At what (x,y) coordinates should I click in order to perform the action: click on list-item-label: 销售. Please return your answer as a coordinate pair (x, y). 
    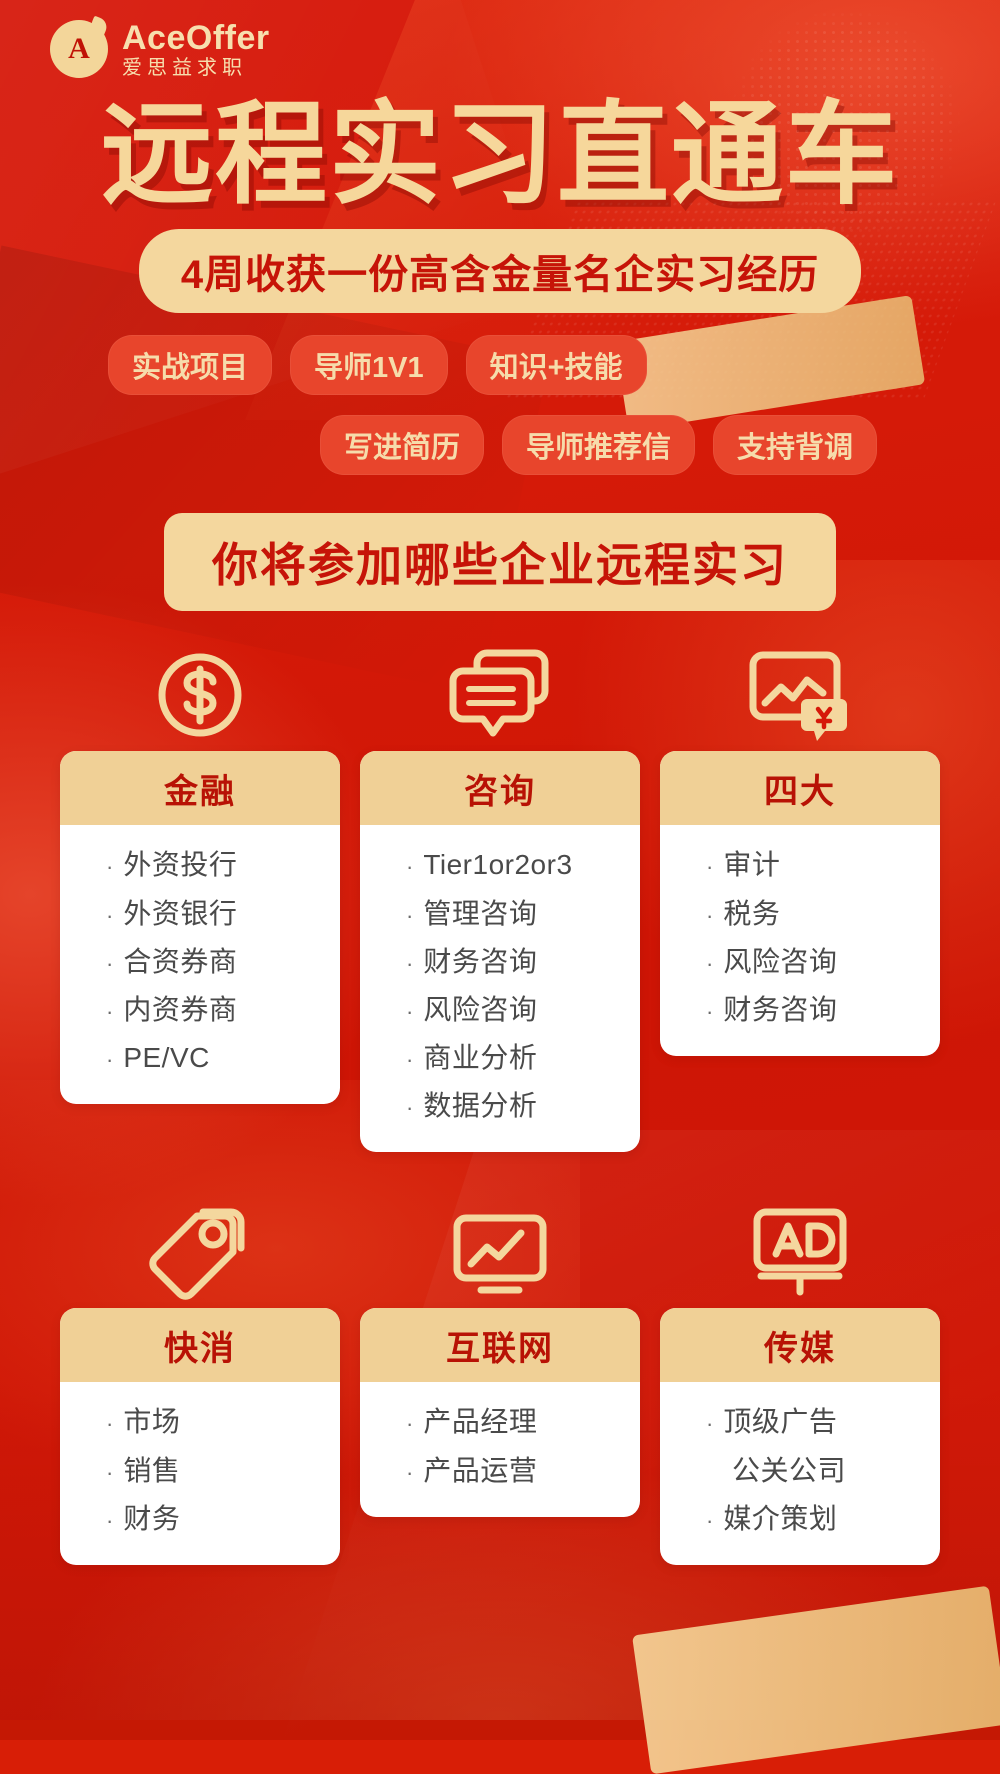
    Looking at the image, I should click on (152, 1470).